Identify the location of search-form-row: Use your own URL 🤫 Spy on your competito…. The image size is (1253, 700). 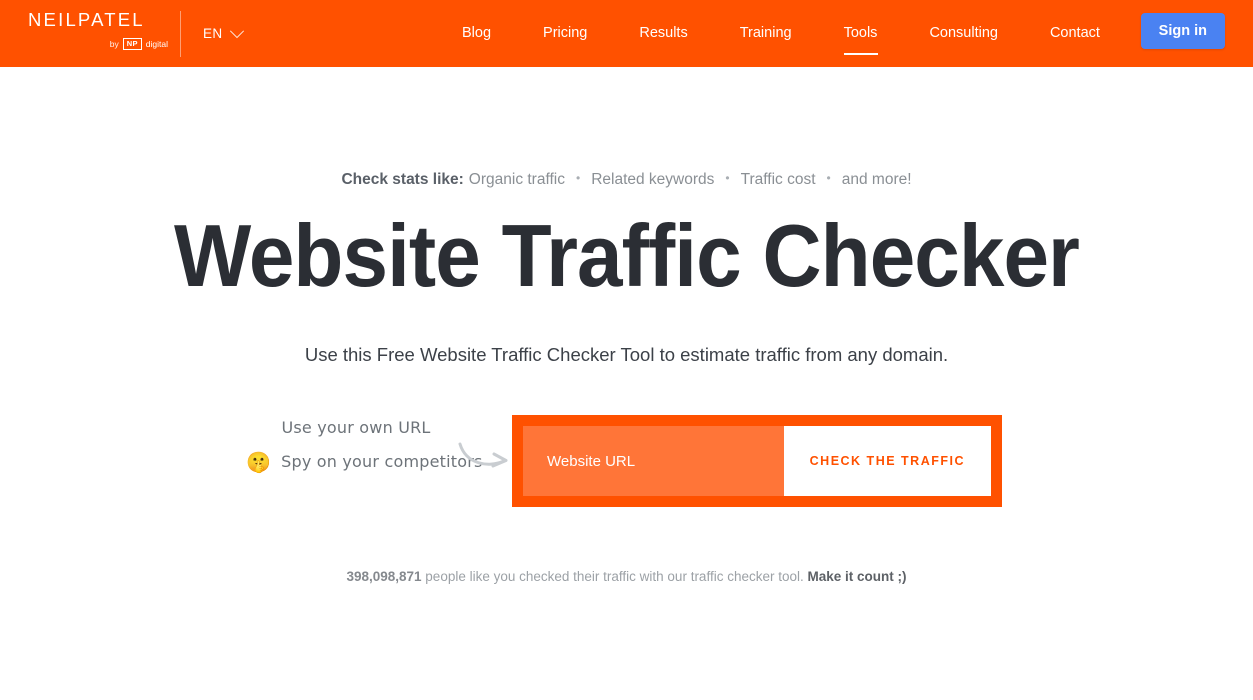
(626, 460).